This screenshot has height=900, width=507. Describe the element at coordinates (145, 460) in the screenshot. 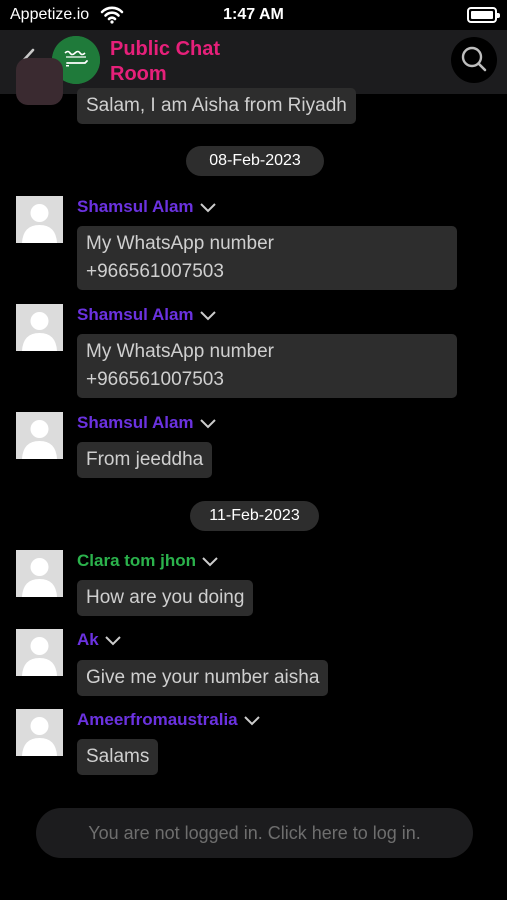

I see `message-bubble: From jeeddha` at that location.